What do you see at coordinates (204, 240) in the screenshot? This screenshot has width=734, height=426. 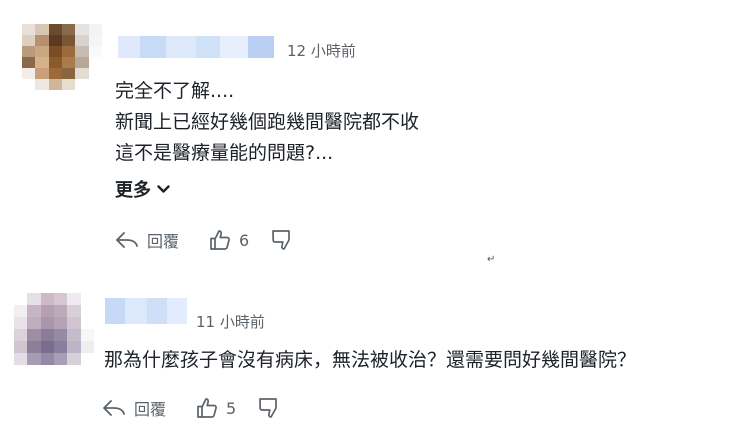 I see `comment-actions: 回覆 6` at bounding box center [204, 240].